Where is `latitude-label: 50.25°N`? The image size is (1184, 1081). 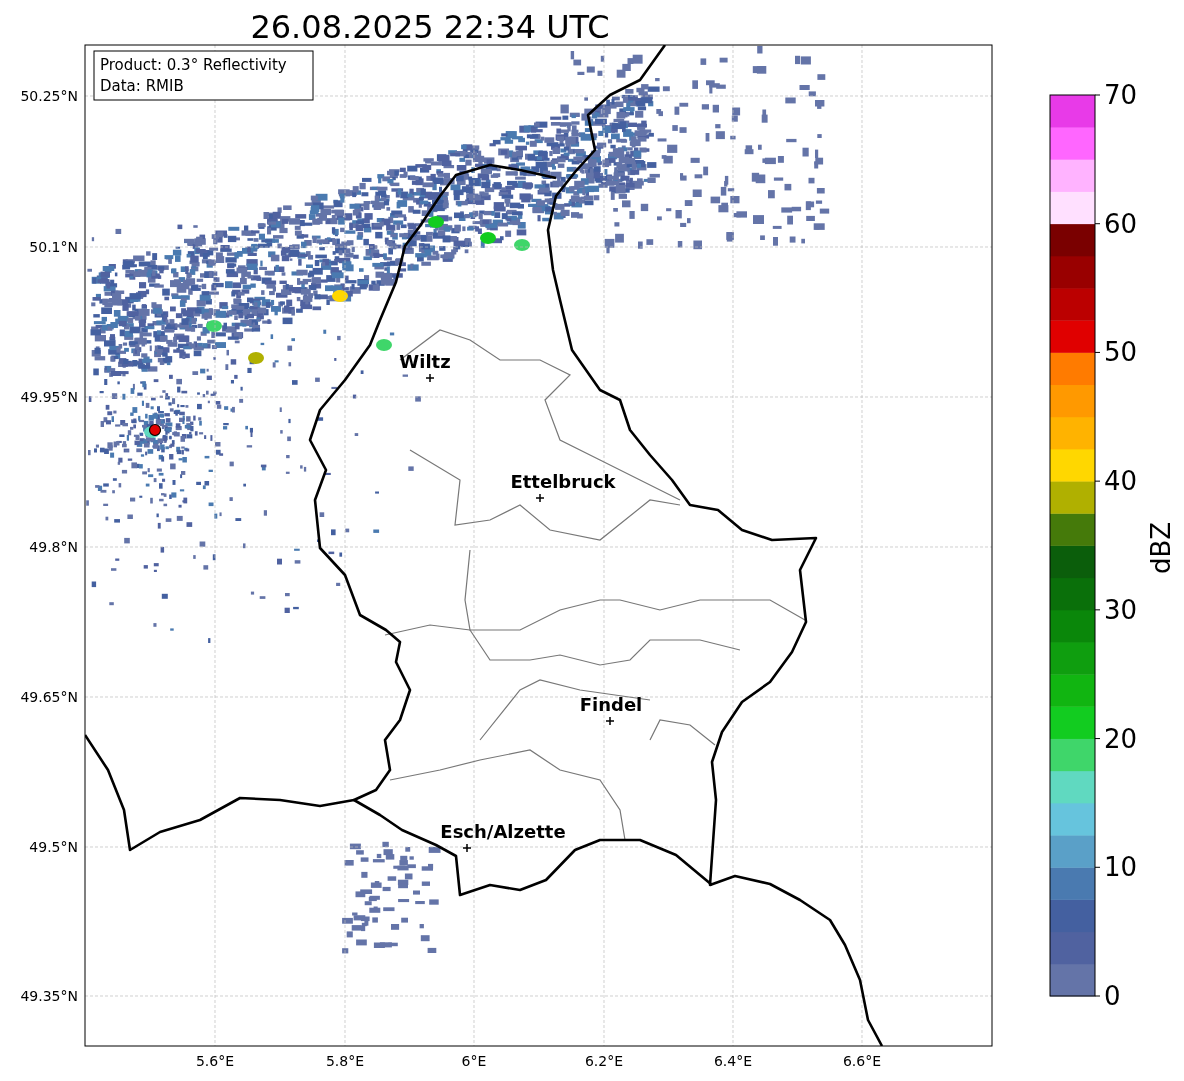
latitude-label: 50.25°N is located at coordinates (49, 96).